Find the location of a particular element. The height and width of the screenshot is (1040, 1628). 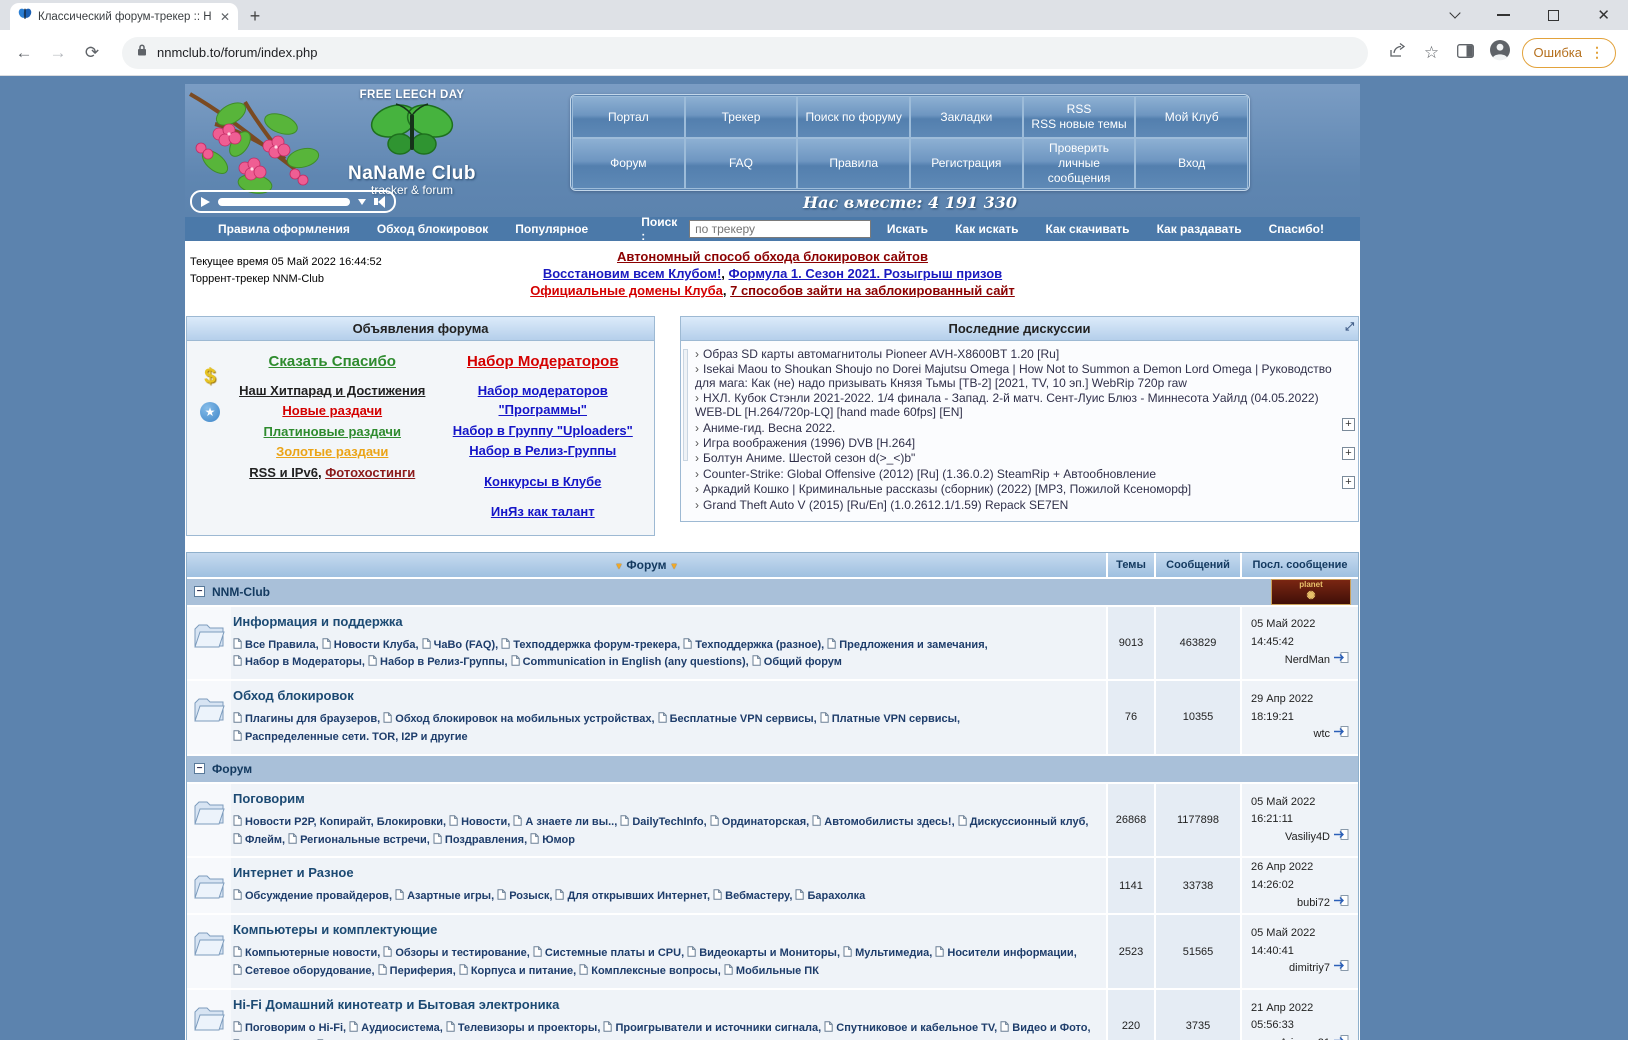

subnav-link: Спасибо! is located at coordinates (1296, 229).